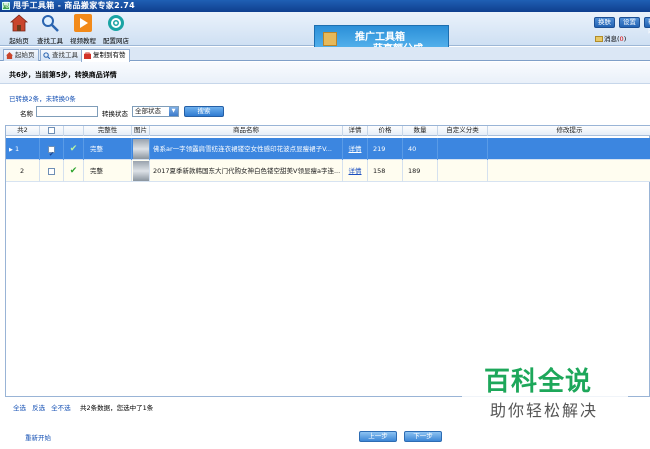  I want to click on find-tools-button: 查找工具, so click(50, 29).